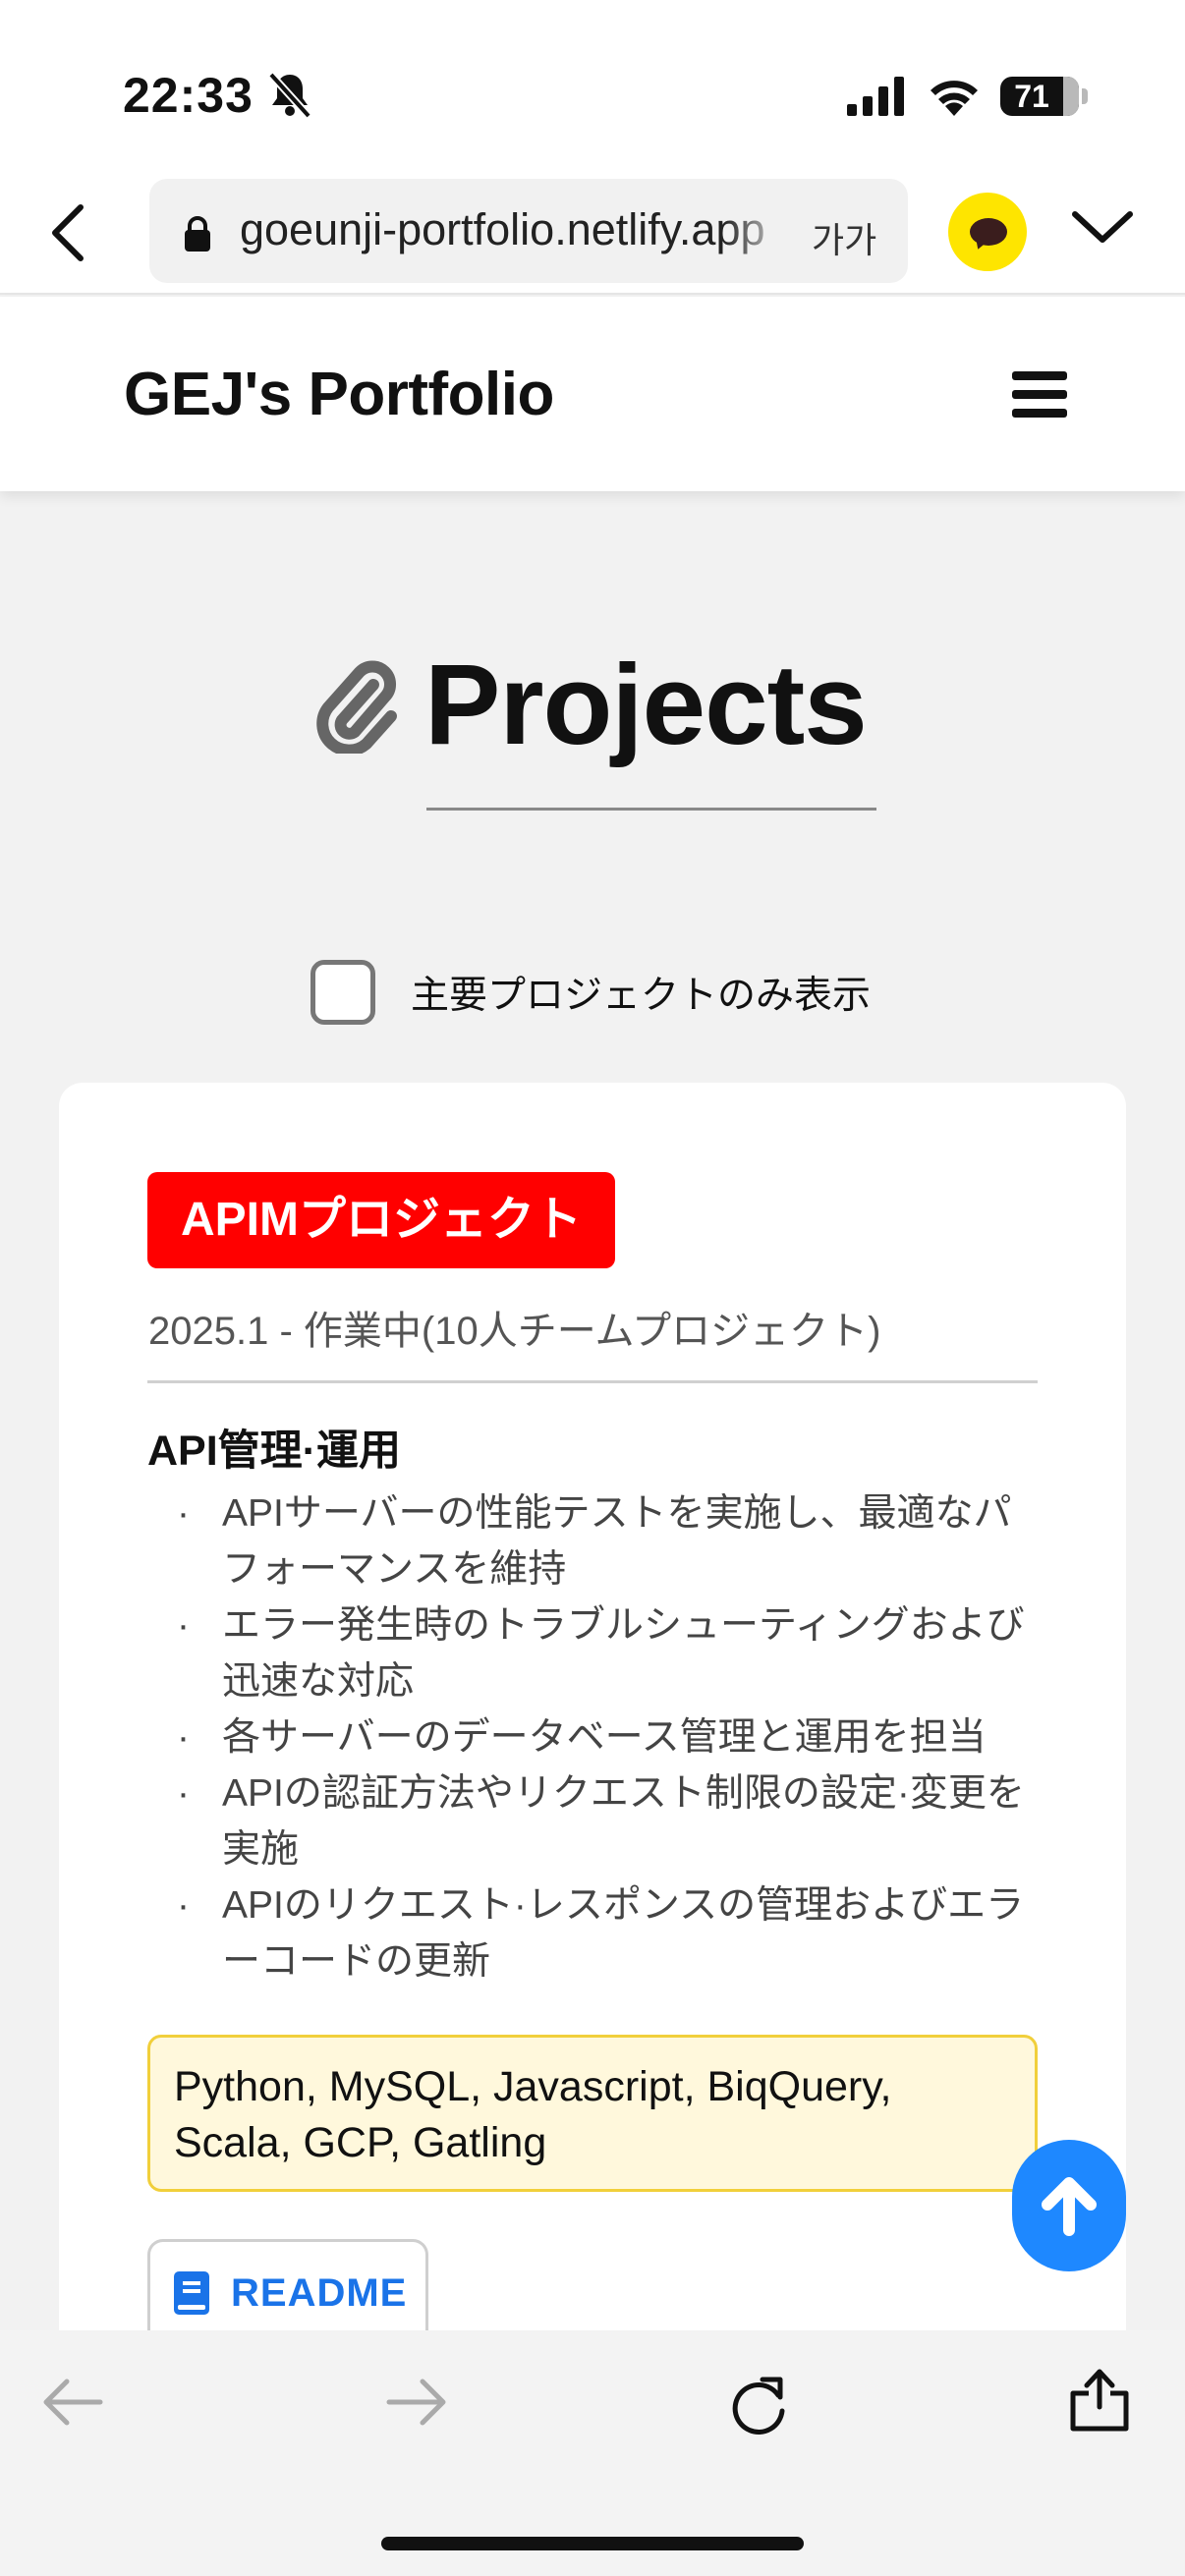 The image size is (1185, 2576). What do you see at coordinates (1103, 228) in the screenshot?
I see `chevron-down-icon` at bounding box center [1103, 228].